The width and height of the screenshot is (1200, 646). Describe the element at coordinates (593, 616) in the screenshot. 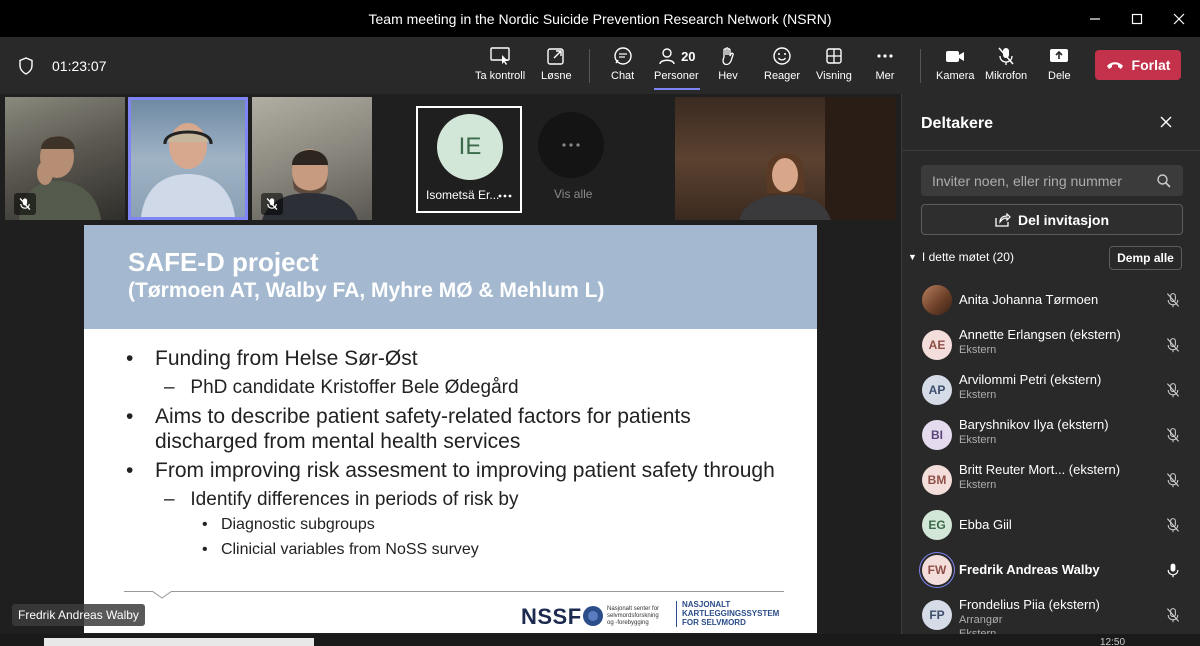

I see `nssf-logo-mark` at that location.